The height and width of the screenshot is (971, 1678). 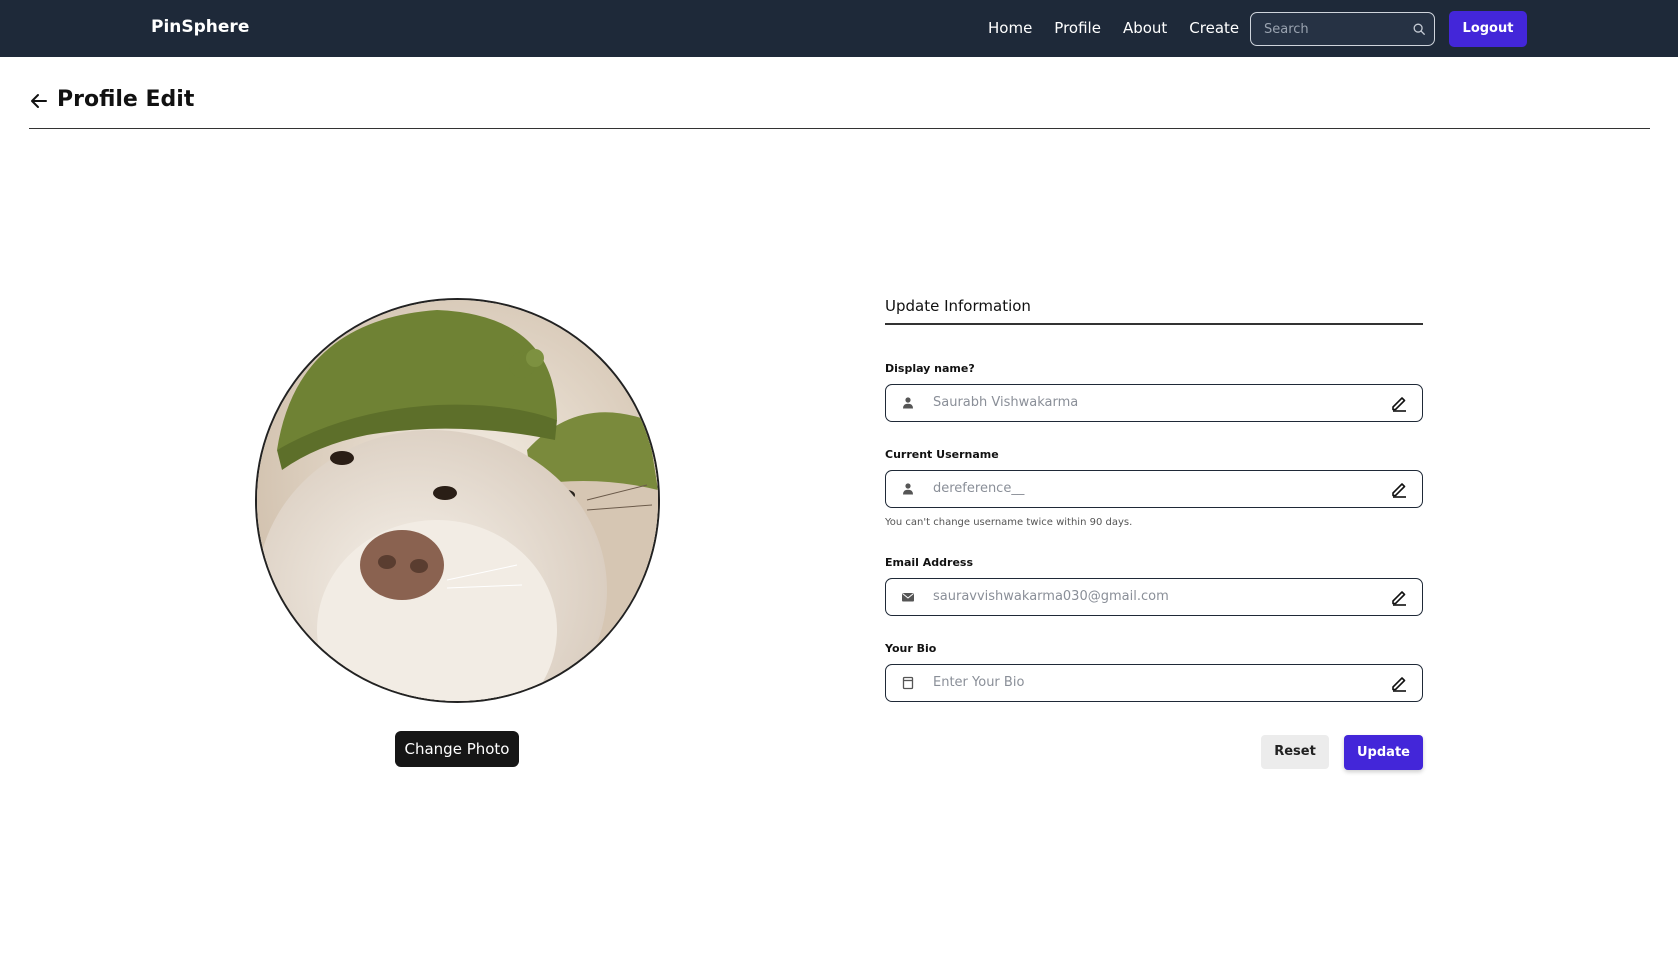 I want to click on logout-button: Logout, so click(x=1488, y=29).